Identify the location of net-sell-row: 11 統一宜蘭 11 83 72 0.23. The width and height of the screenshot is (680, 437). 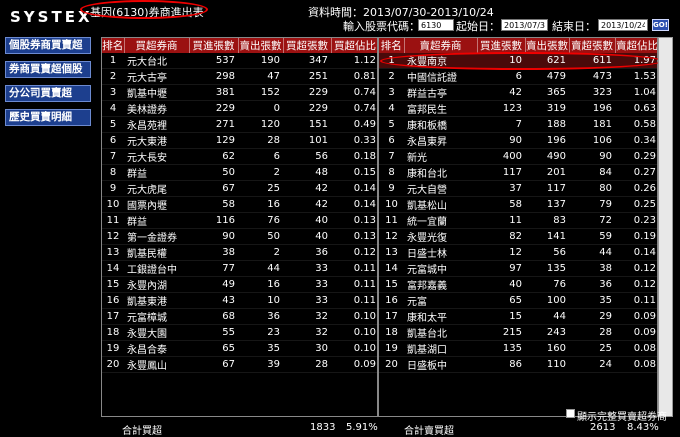
(518, 220).